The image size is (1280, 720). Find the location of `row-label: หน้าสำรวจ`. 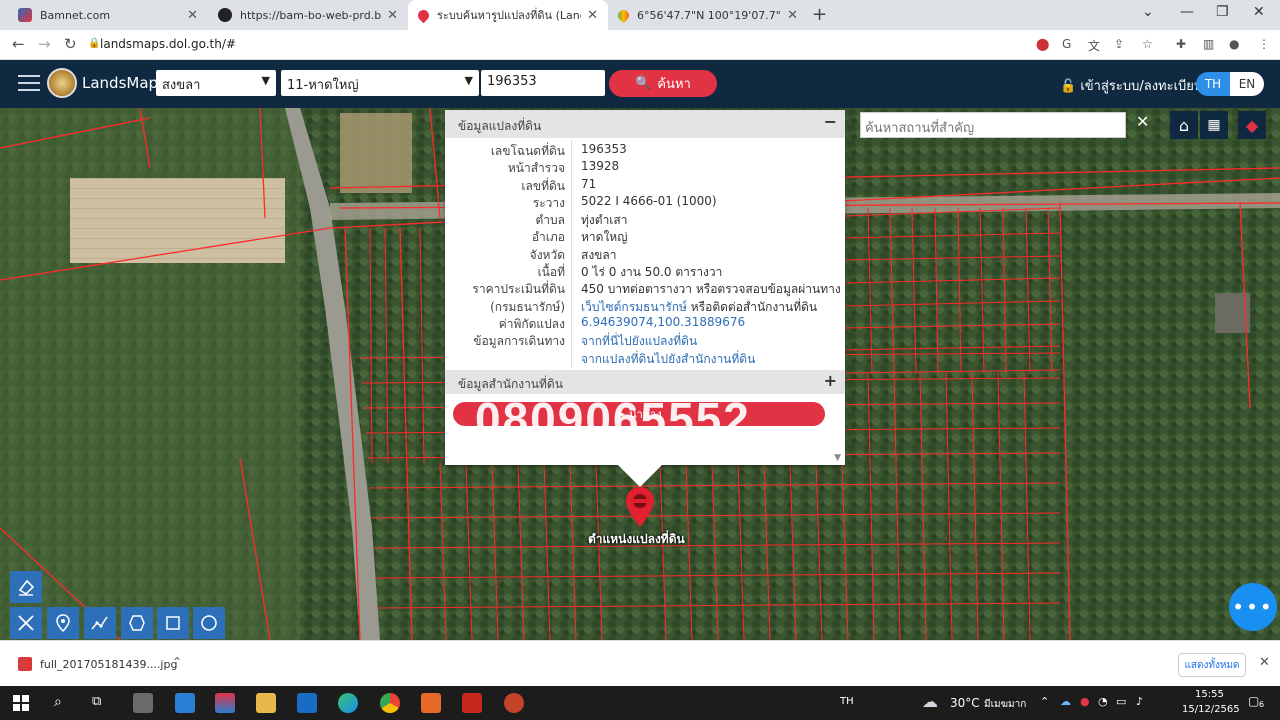

row-label: หน้าสำรวจ is located at coordinates (536, 168).